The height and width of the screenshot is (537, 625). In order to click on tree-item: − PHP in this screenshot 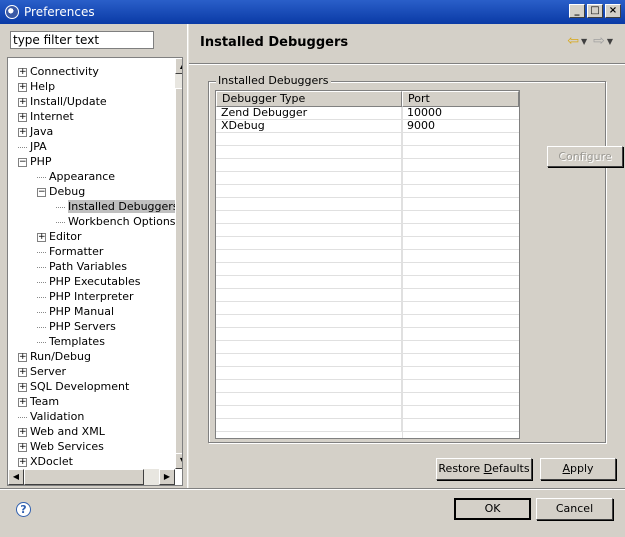, I will do `click(35, 161)`.